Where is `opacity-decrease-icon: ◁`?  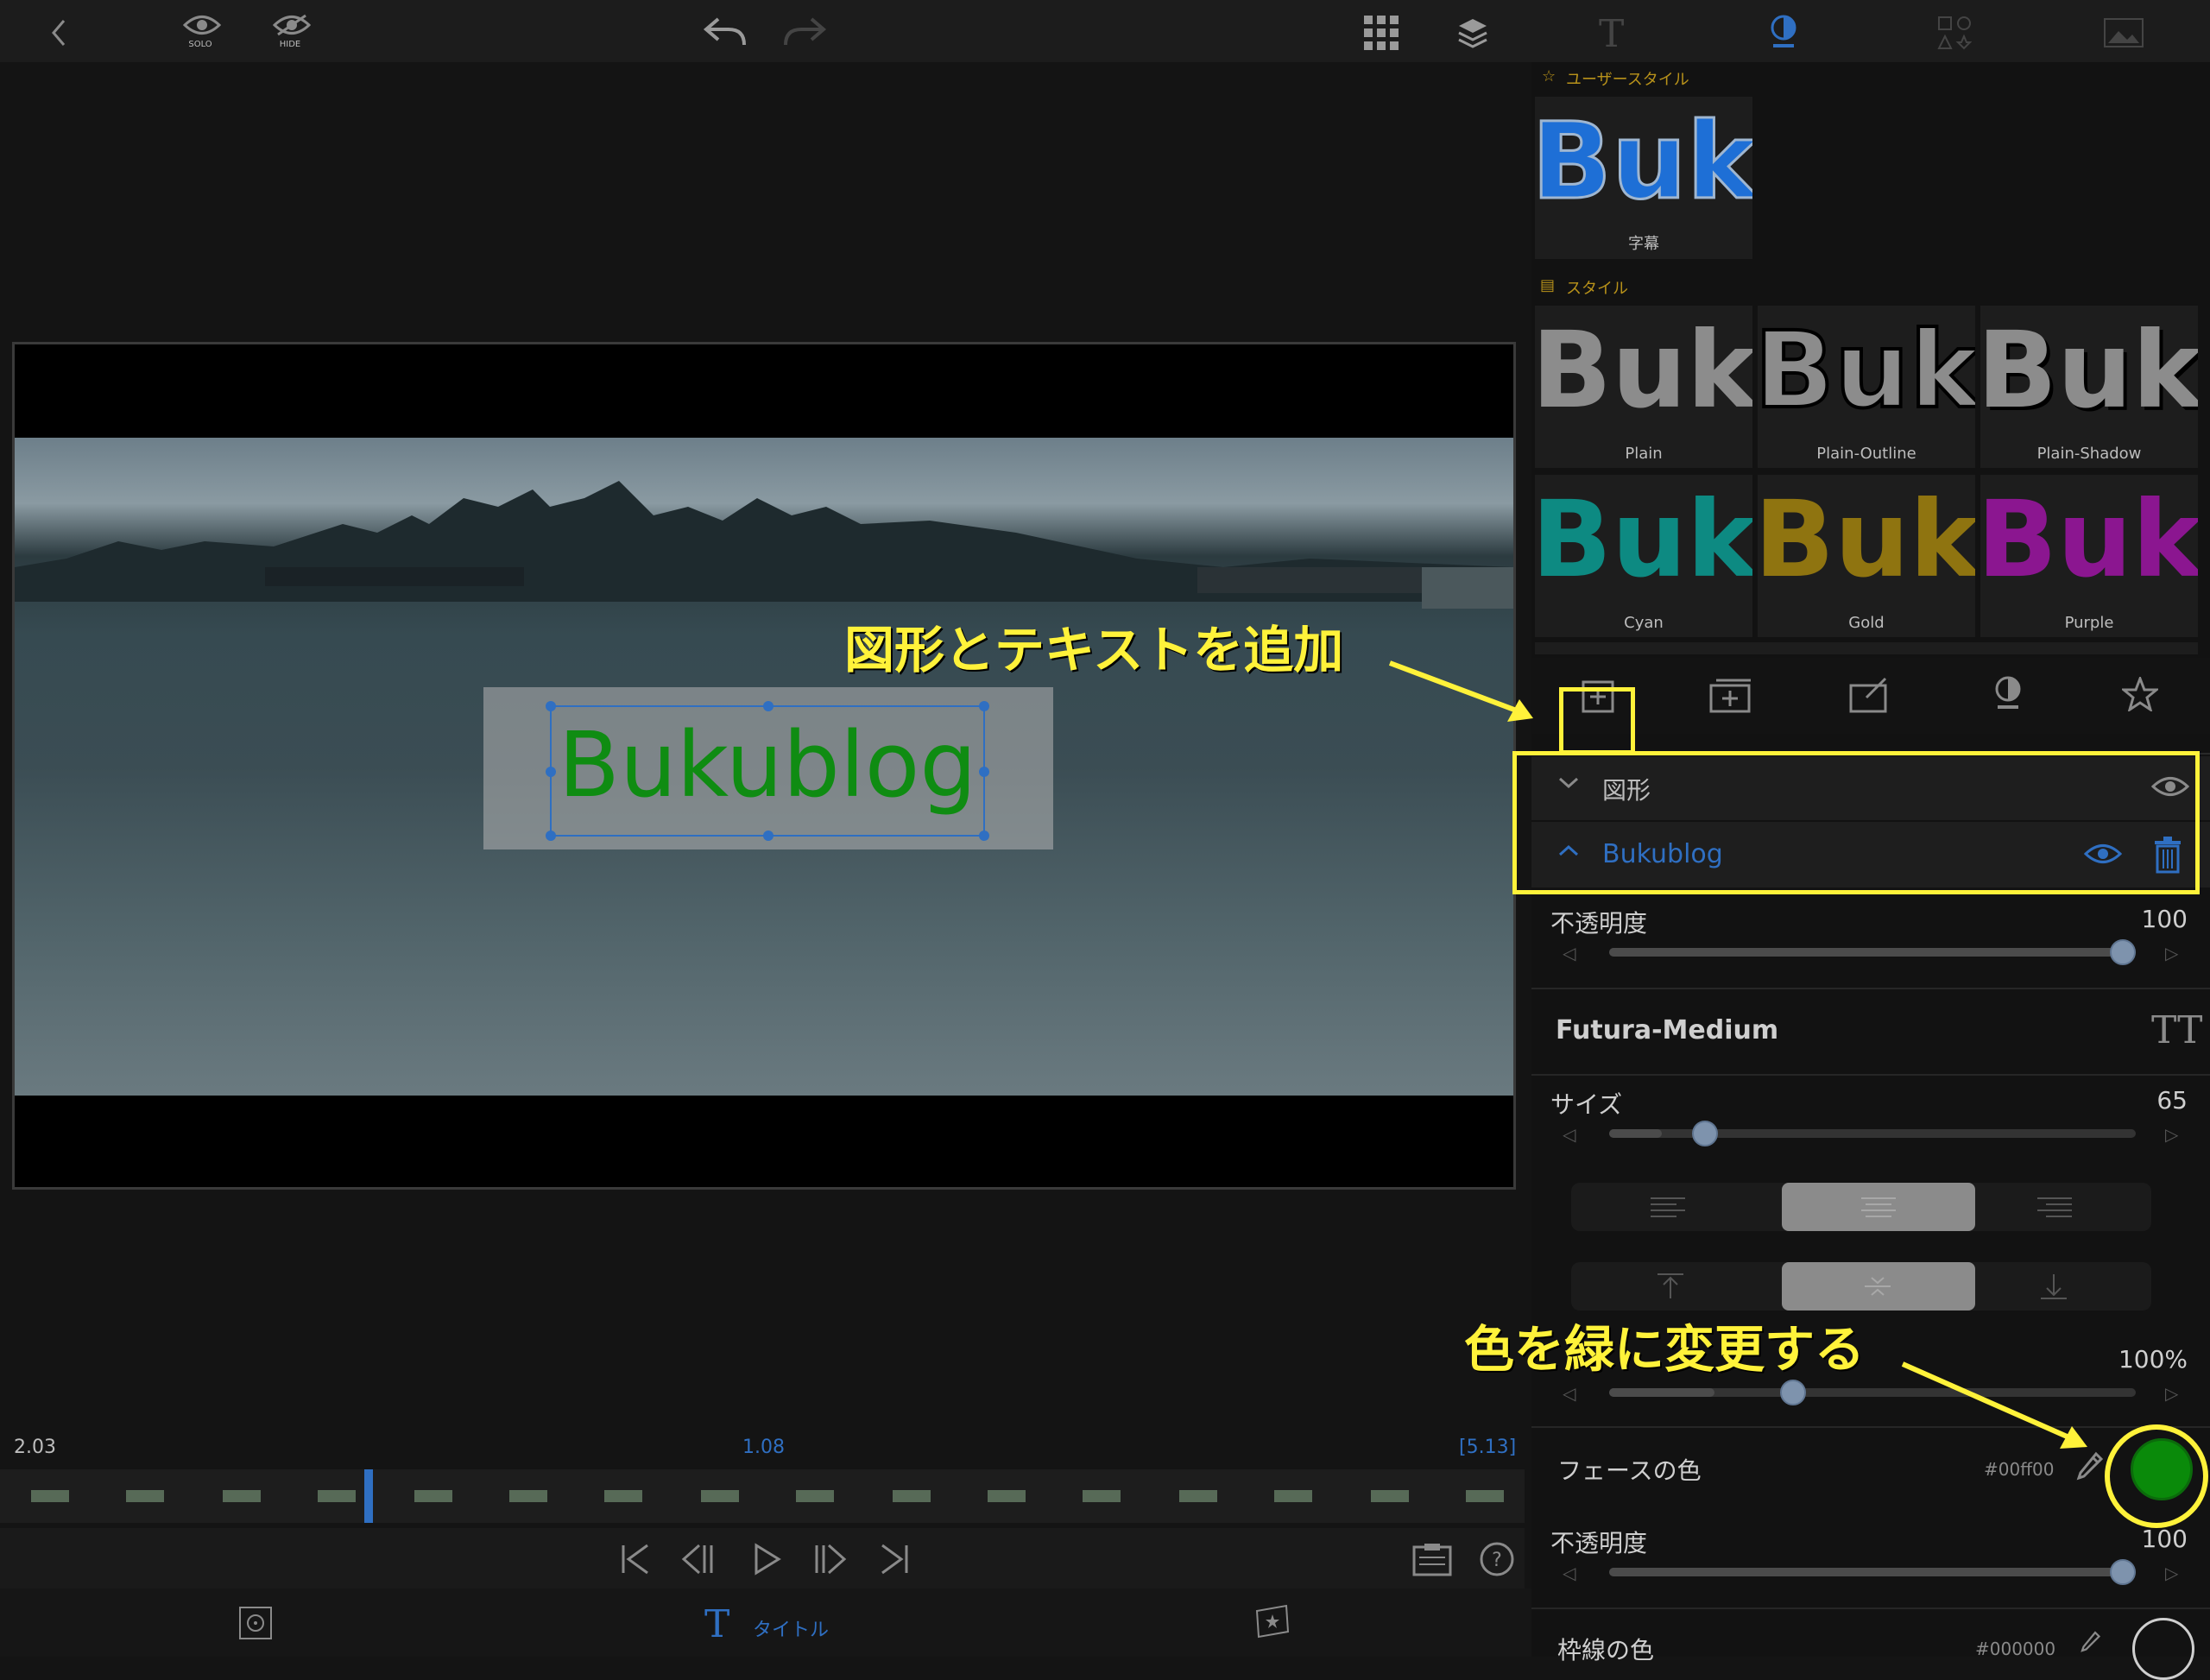 opacity-decrease-icon: ◁ is located at coordinates (1569, 953).